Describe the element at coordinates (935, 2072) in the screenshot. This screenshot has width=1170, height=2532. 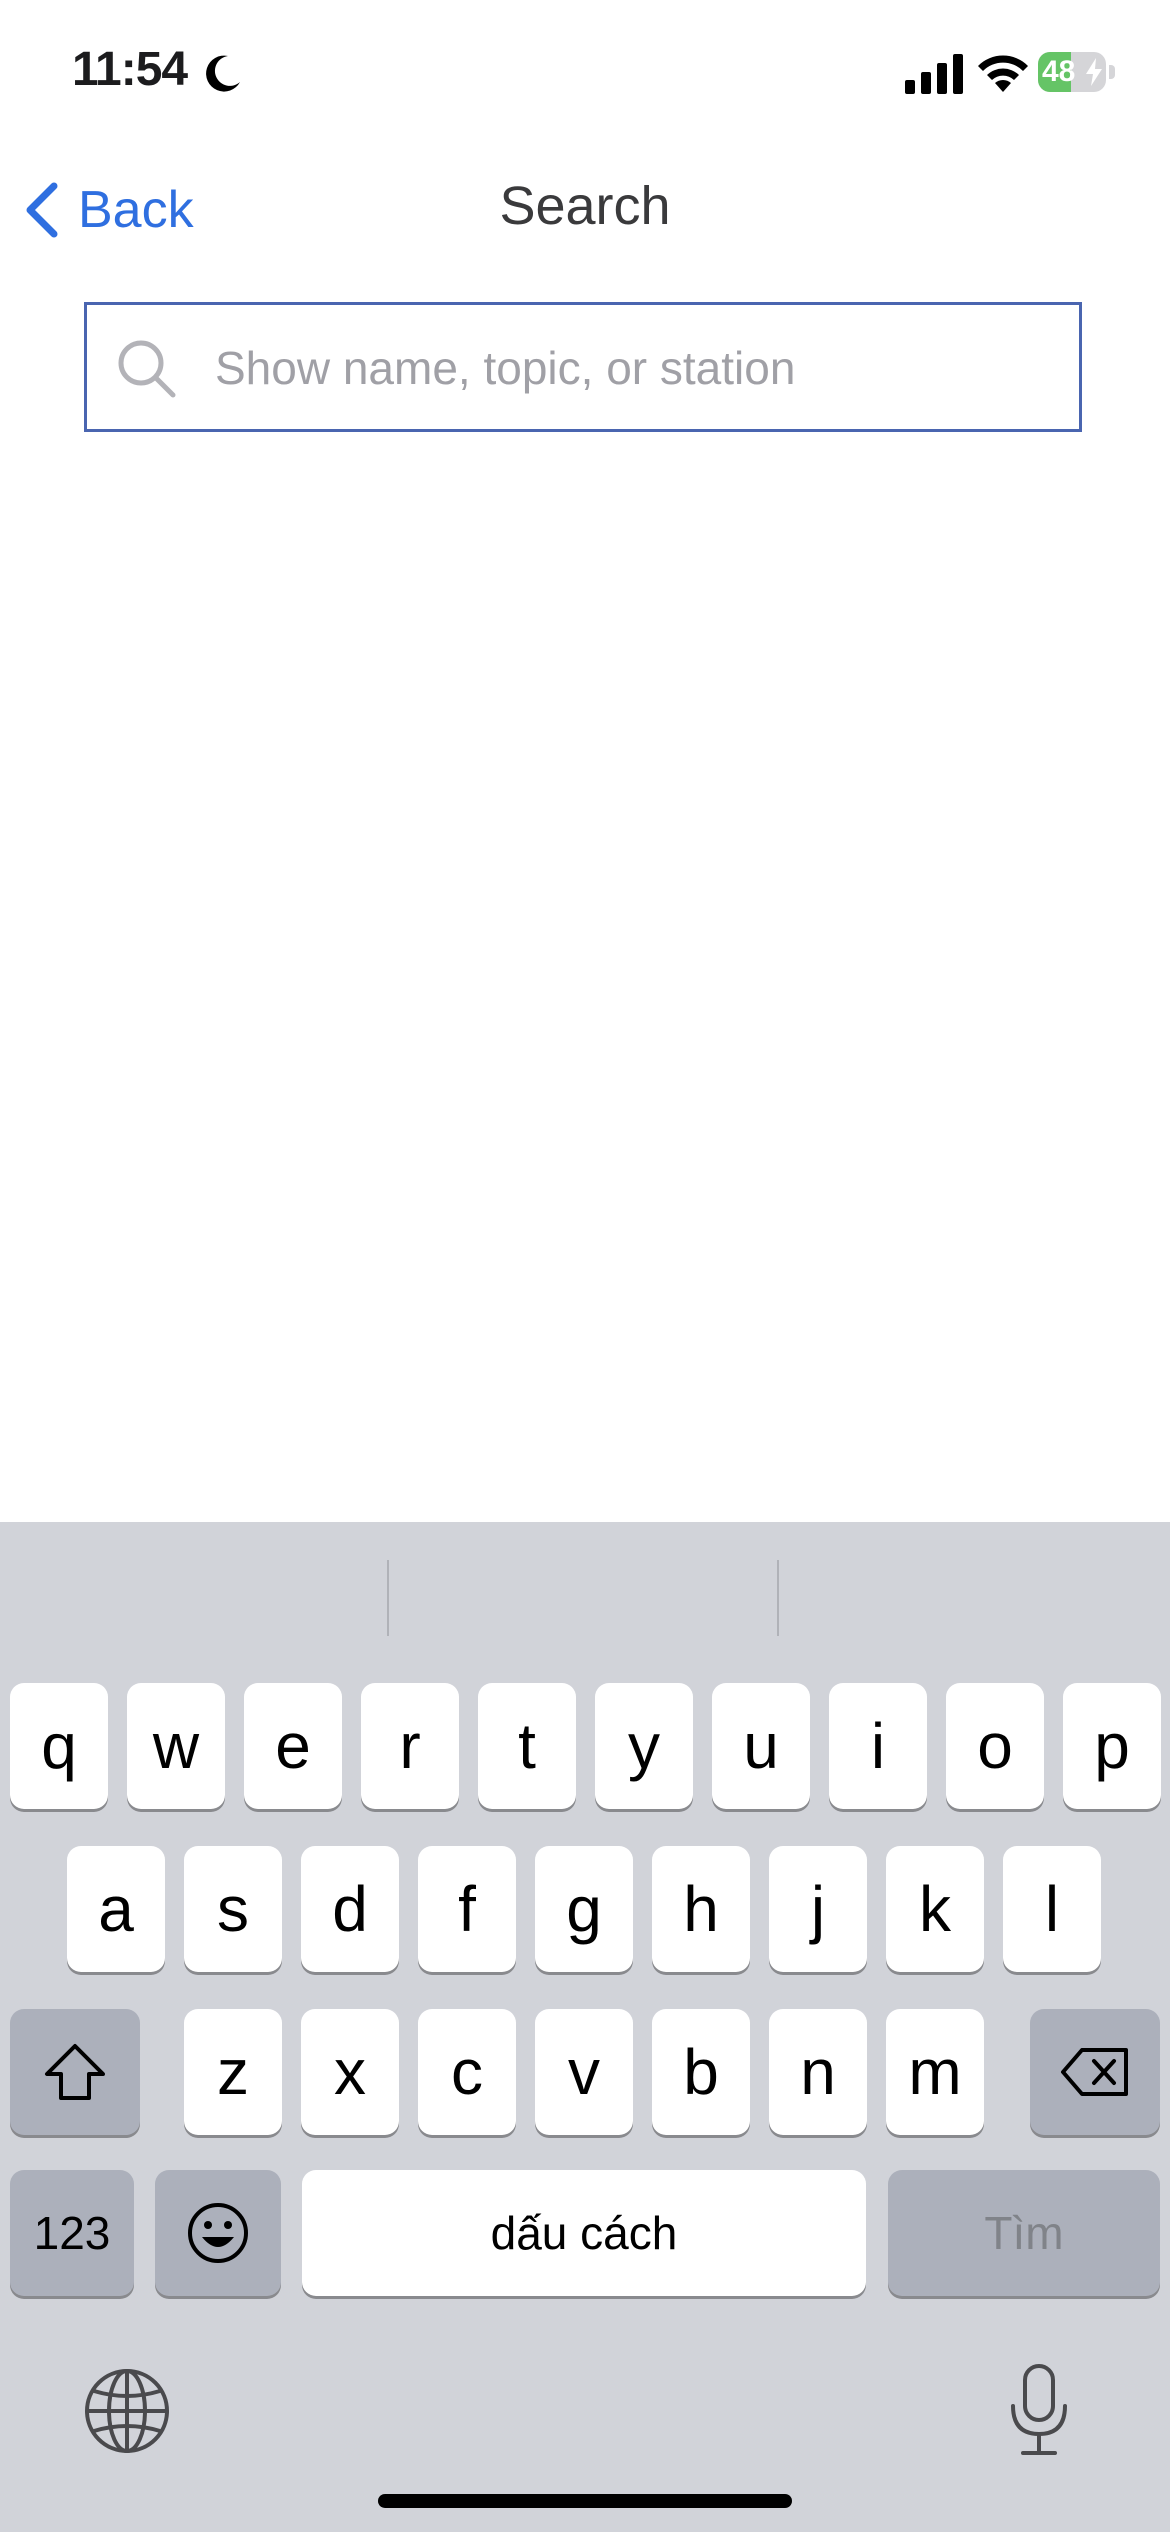
I see `key-m: m` at that location.